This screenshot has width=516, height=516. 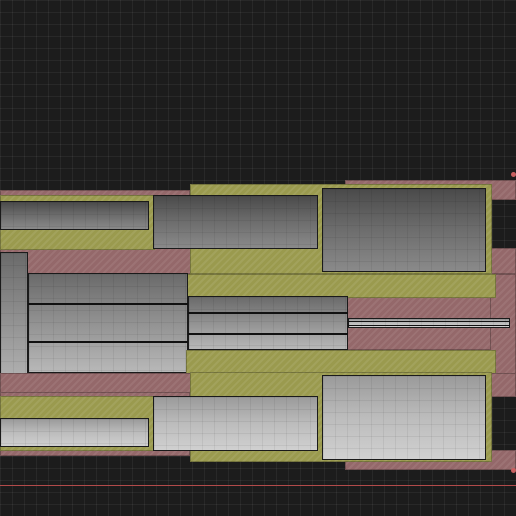 I want to click on baseline-guide, so click(x=258, y=485).